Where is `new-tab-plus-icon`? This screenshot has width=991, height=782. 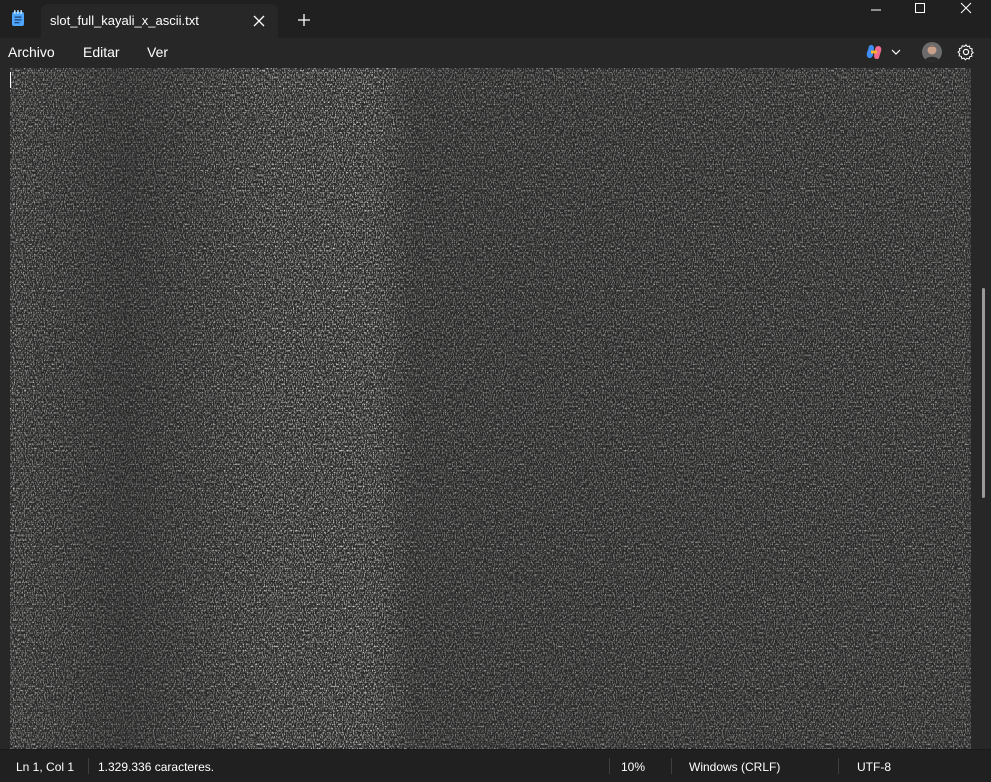 new-tab-plus-icon is located at coordinates (304, 20).